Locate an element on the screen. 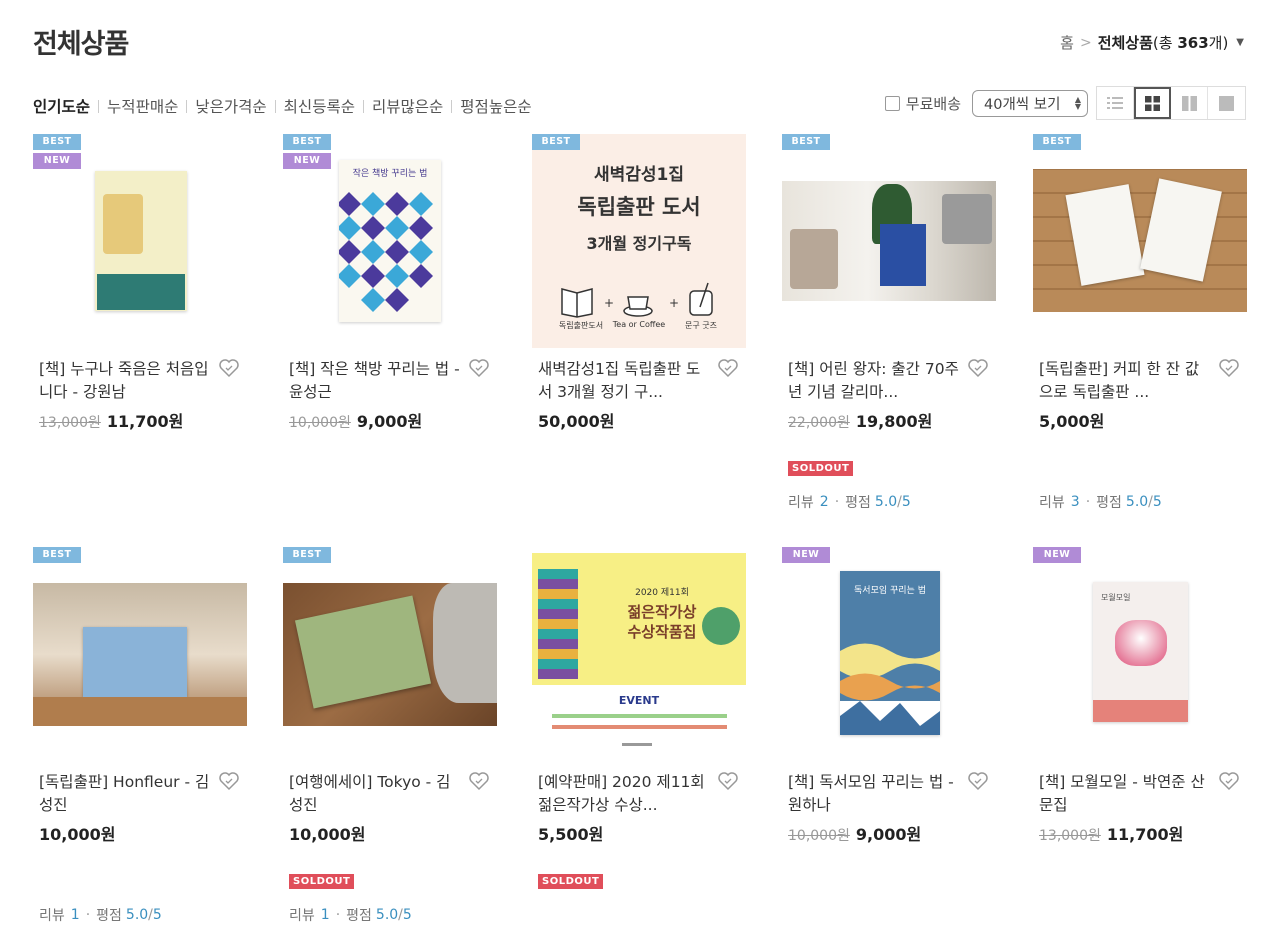 Image resolution: width=1280 pixels, height=952 pixels. thumb-item: Tea or Coffee is located at coordinates (639, 324).